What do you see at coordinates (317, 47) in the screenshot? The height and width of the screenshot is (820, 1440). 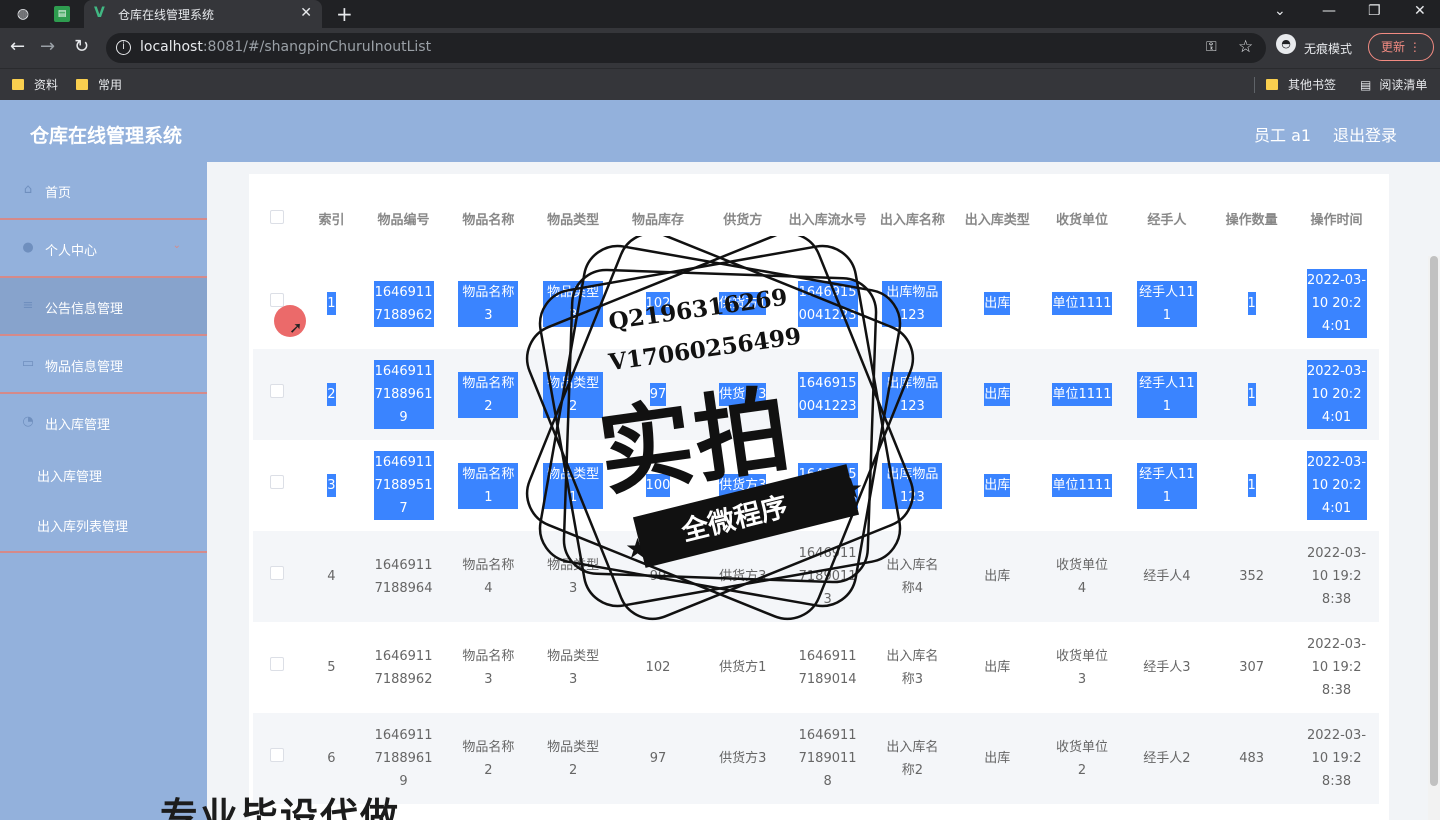 I see `url-path: :8081/#/shangpinChuruInoutList` at bounding box center [317, 47].